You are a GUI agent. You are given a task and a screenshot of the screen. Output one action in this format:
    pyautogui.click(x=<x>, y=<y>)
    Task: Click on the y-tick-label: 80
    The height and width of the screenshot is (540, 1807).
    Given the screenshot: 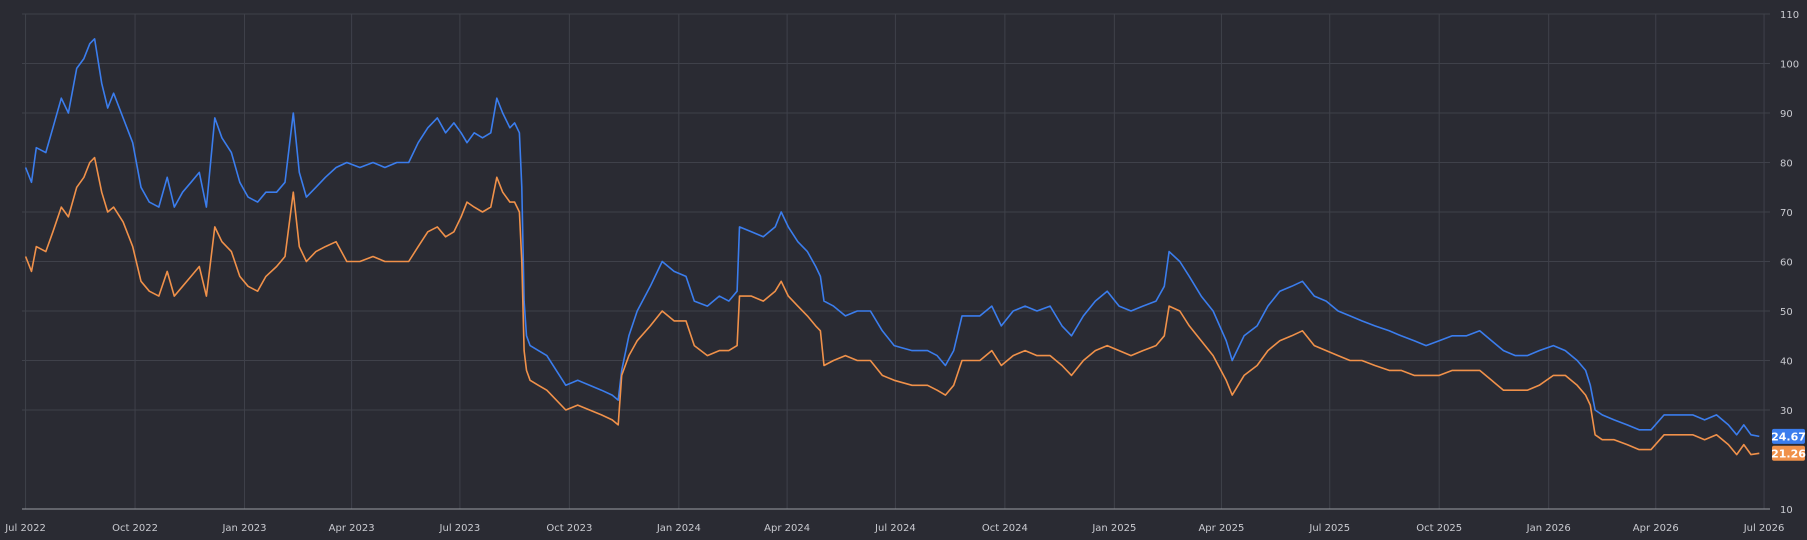 What is the action you would take?
    pyautogui.click(x=1786, y=164)
    